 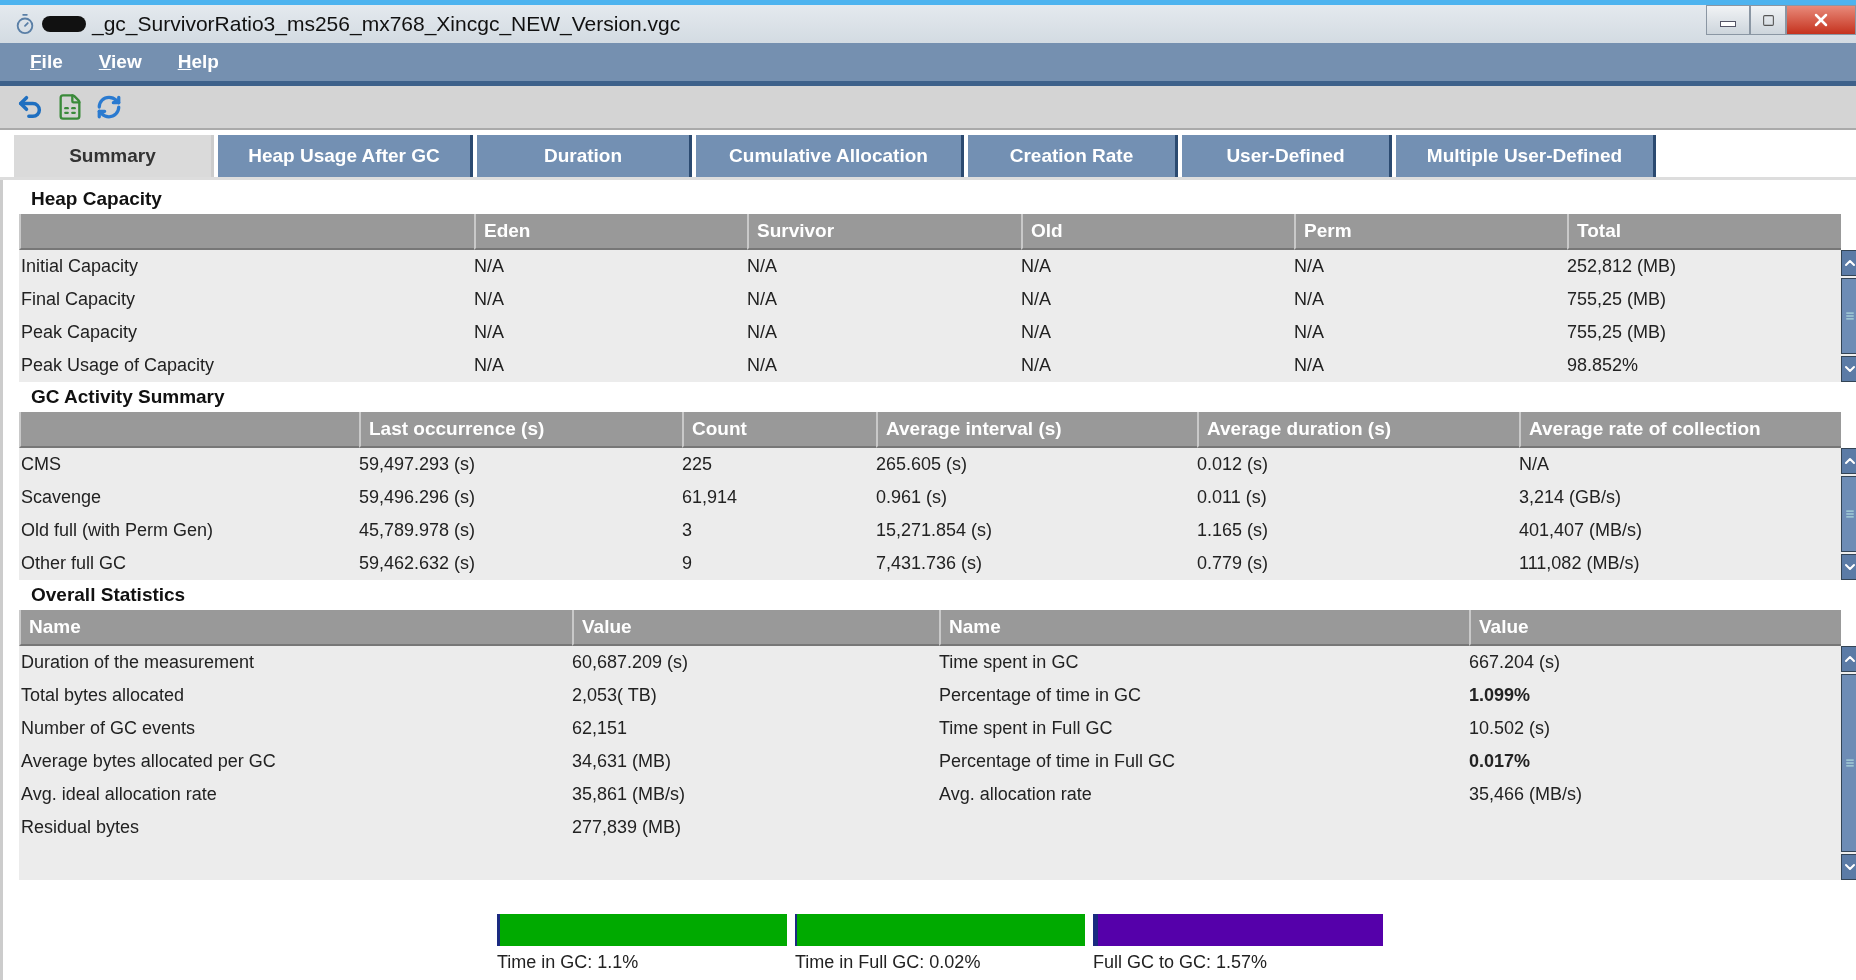 I want to click on table-cell-text: Avg. allocation rate, so click(x=1016, y=794).